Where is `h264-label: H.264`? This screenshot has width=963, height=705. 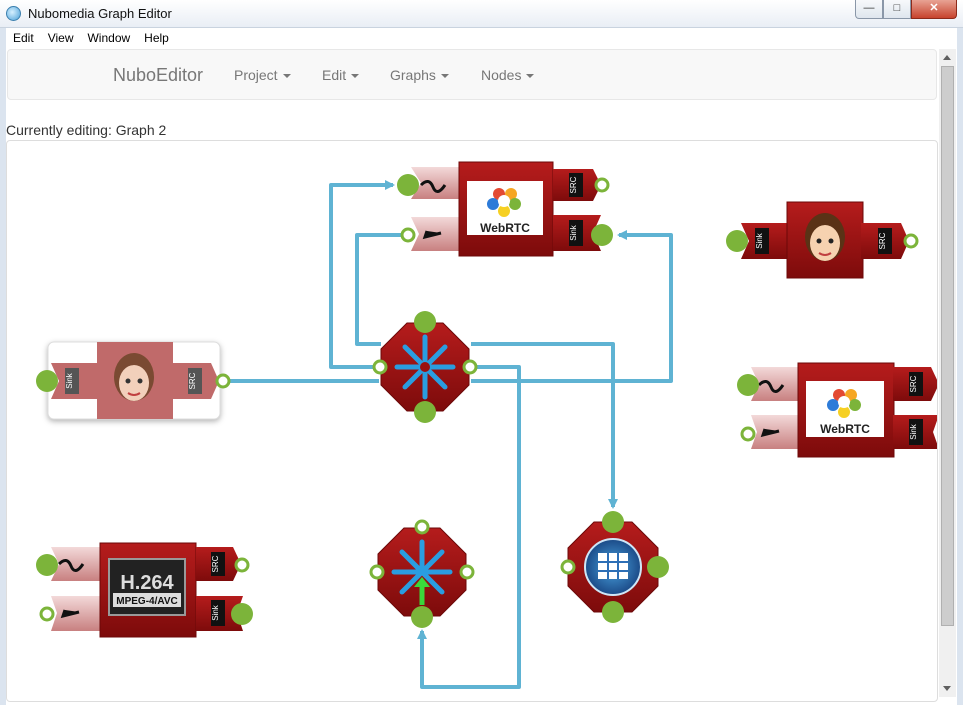 h264-label: H.264 is located at coordinates (147, 583).